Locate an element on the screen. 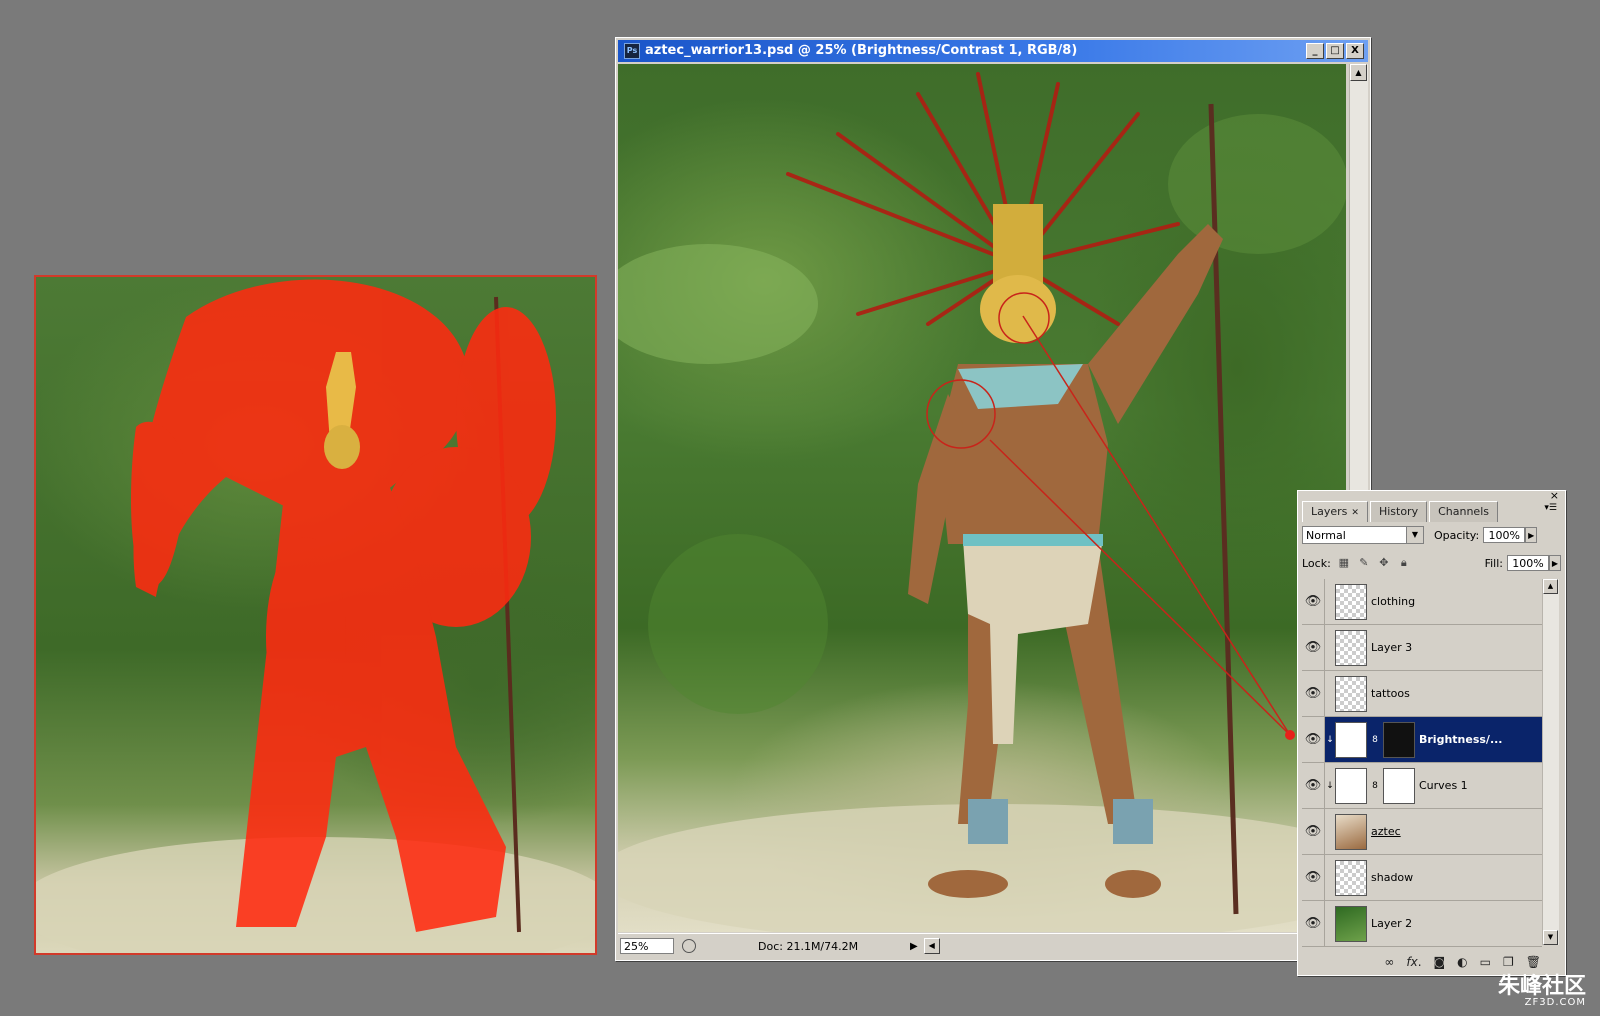 This screenshot has height=1016, width=1600. new-layer-icon: ❐ is located at coordinates (1508, 962).